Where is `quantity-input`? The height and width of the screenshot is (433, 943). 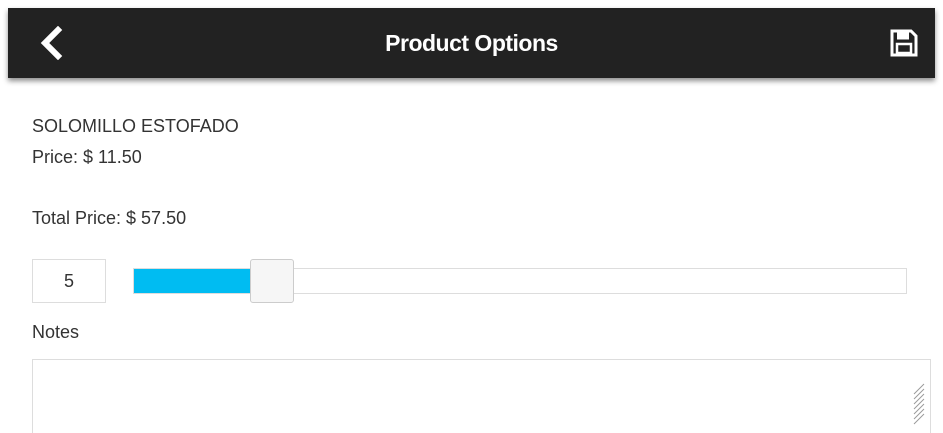 quantity-input is located at coordinates (69, 281).